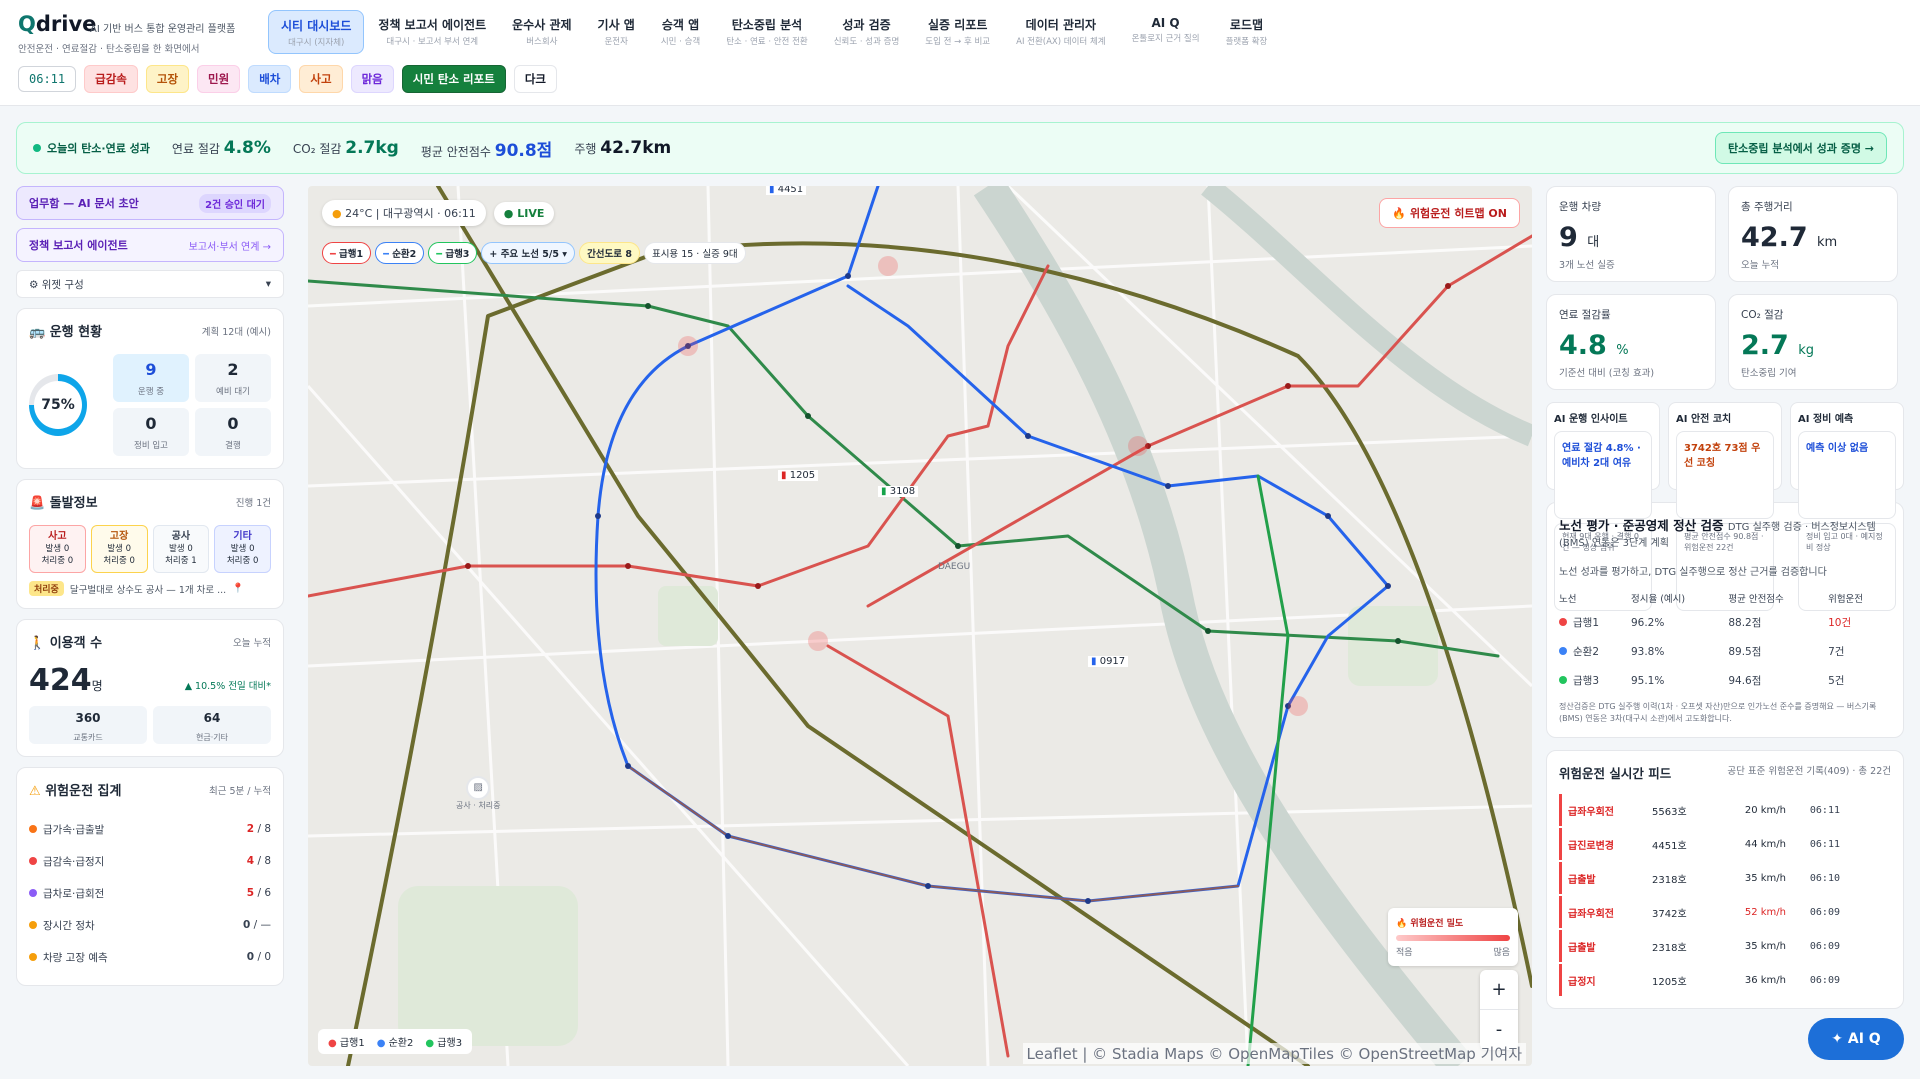 This screenshot has height=1079, width=1920. What do you see at coordinates (680, 32) in the screenshot?
I see `nav-tab-4: 승객 앱 시민 · 승객` at bounding box center [680, 32].